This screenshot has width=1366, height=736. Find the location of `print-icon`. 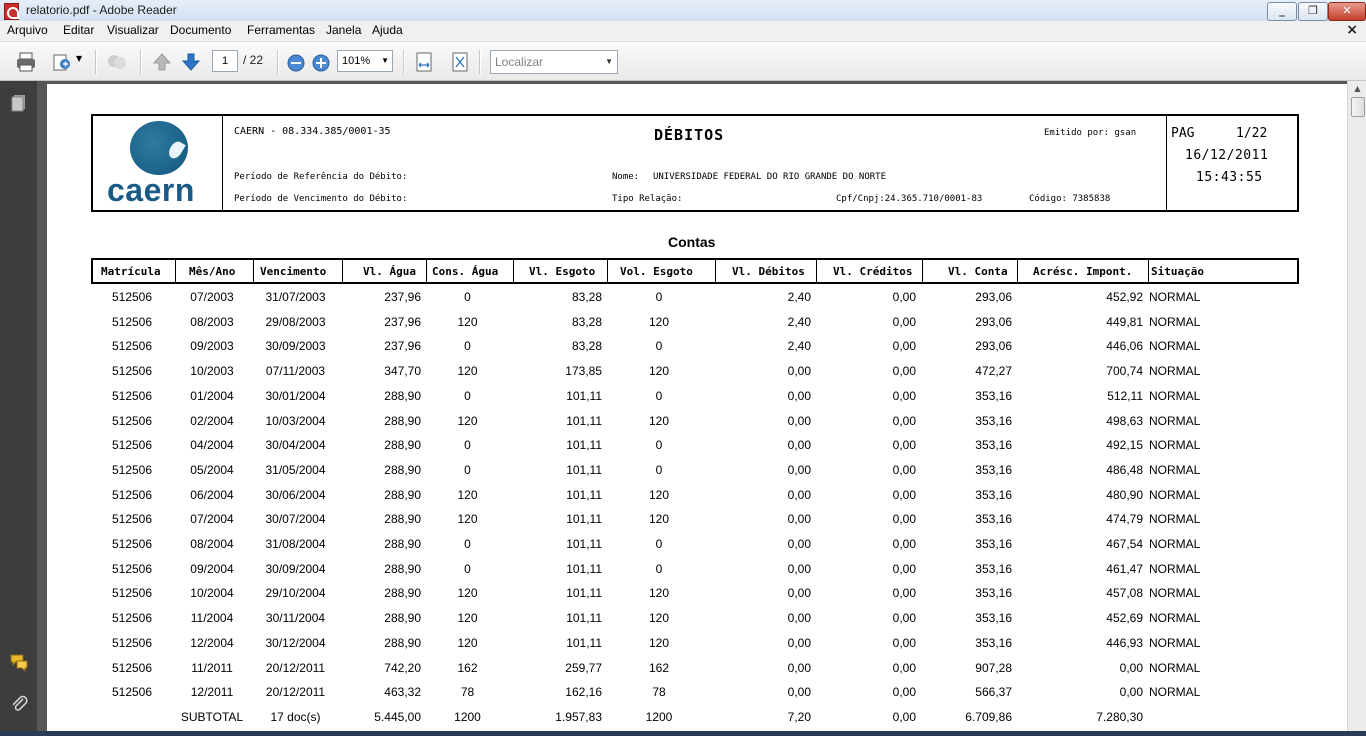

print-icon is located at coordinates (26, 62).